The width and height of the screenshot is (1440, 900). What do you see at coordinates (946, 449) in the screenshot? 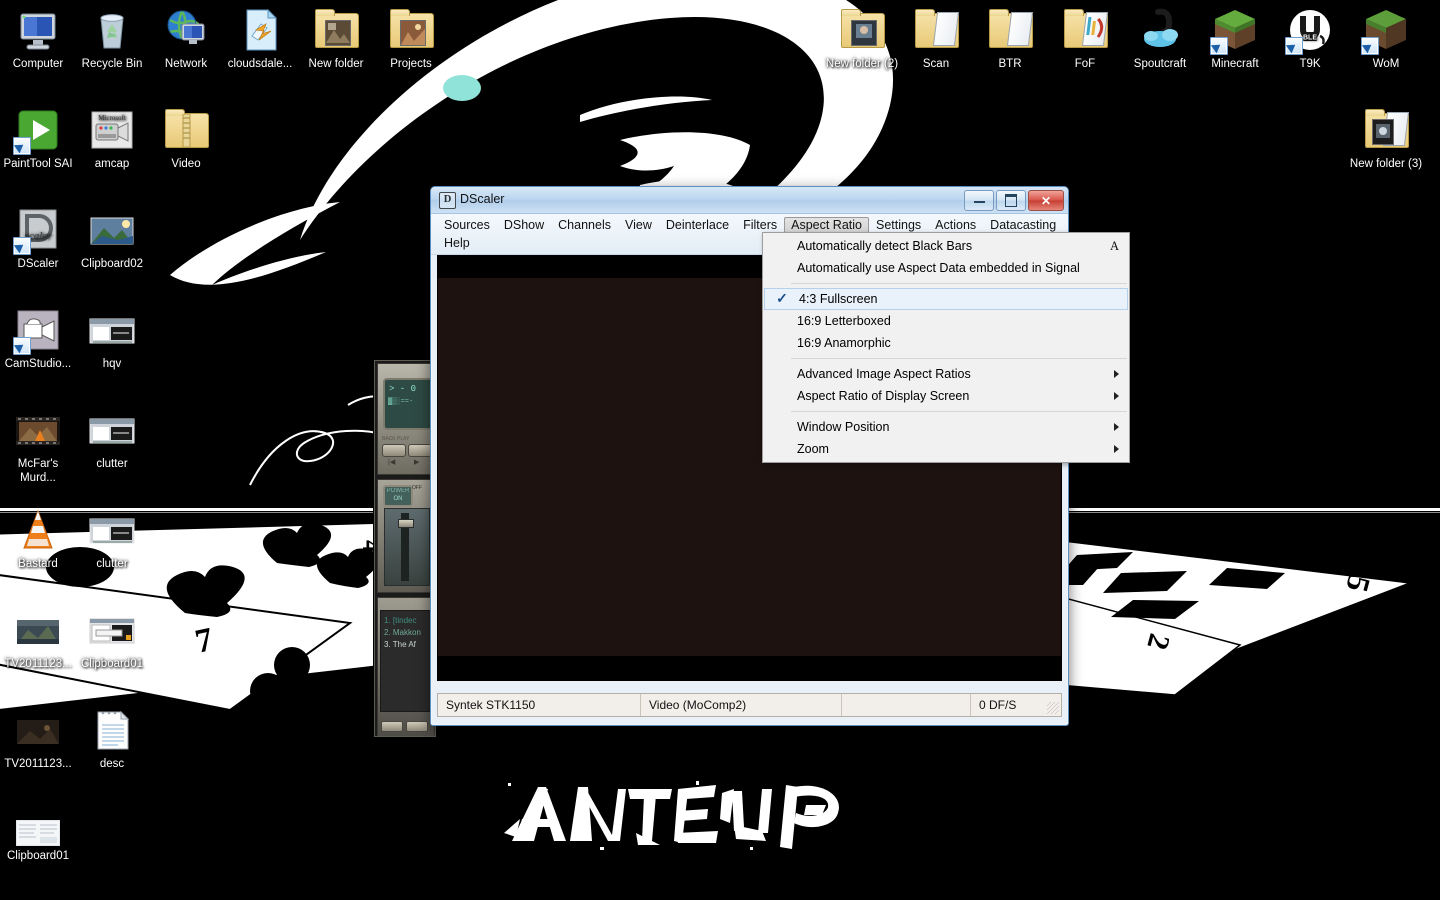
I see `menu-item-zoom: Zoom` at bounding box center [946, 449].